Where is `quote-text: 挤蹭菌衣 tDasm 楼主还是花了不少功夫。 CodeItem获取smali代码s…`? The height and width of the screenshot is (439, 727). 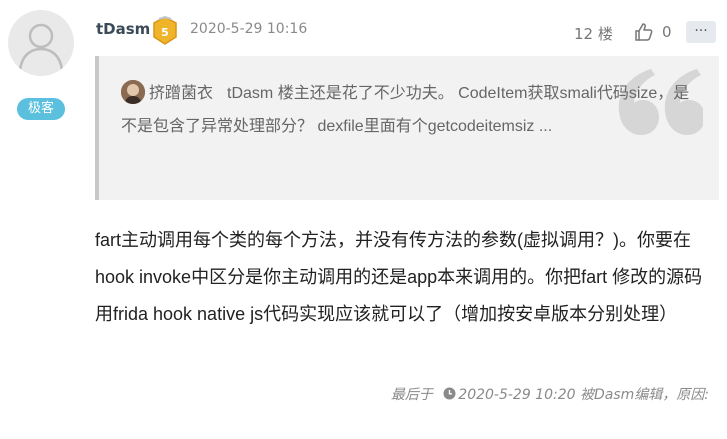 quote-text: 挤蹭菌衣 tDasm 楼主还是花了不少功夫。 CodeItem获取smali代码s… is located at coordinates (410, 110).